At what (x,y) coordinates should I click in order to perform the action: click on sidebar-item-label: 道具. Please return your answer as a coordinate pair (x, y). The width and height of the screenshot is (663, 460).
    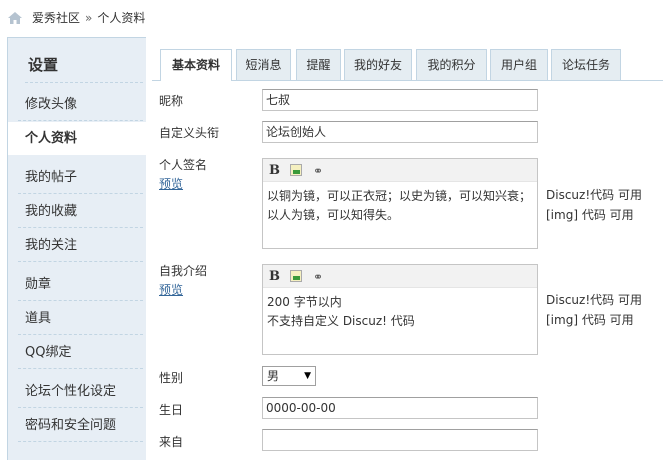
    Looking at the image, I should click on (38, 318).